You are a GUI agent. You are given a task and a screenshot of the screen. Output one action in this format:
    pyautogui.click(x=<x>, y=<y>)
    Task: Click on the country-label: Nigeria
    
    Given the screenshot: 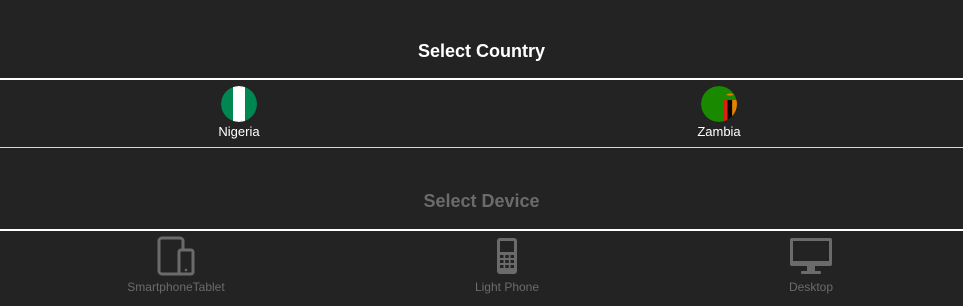 What is the action you would take?
    pyautogui.click(x=239, y=131)
    